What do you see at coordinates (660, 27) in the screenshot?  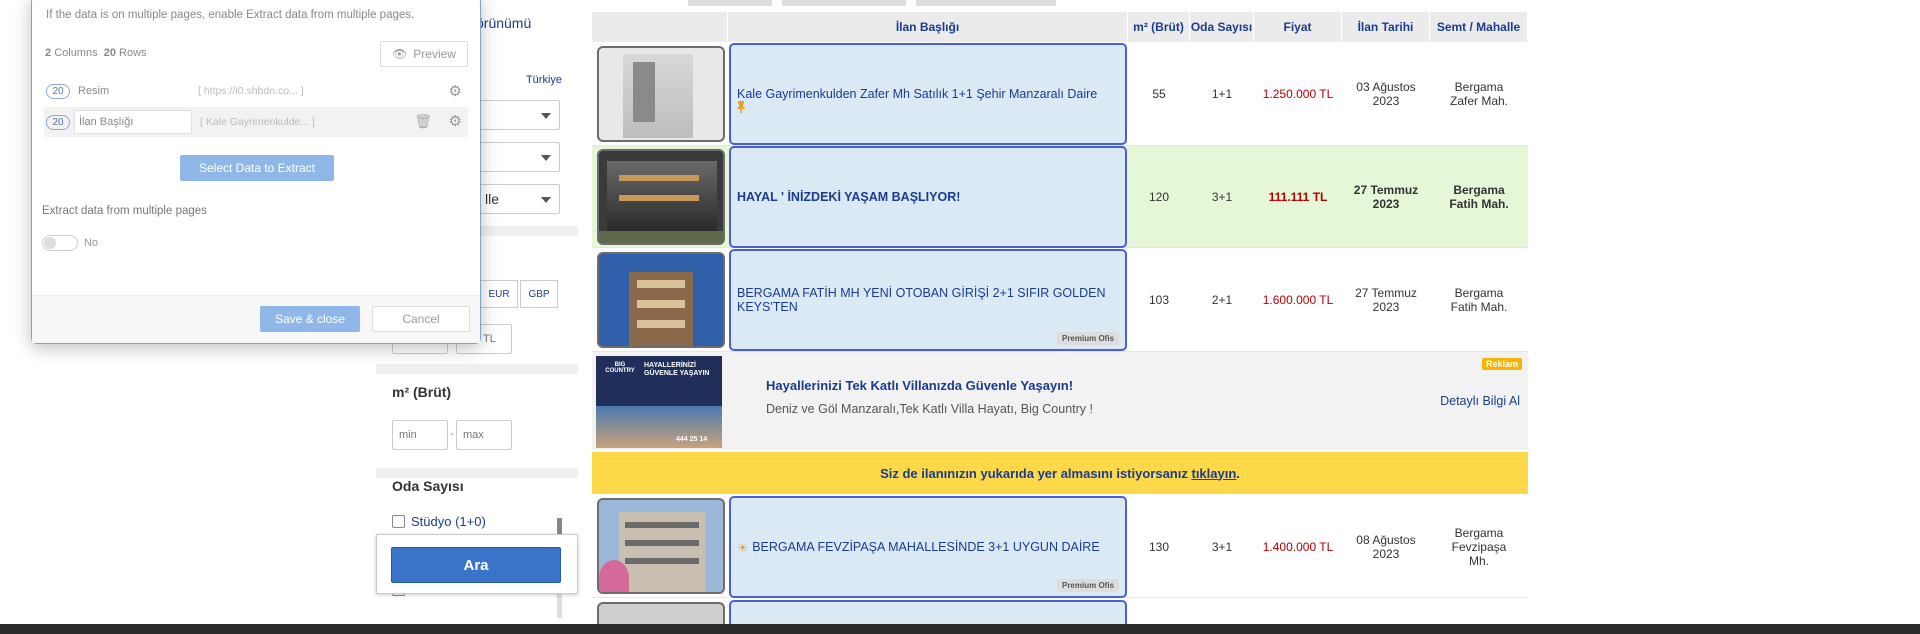 I see `col-image` at bounding box center [660, 27].